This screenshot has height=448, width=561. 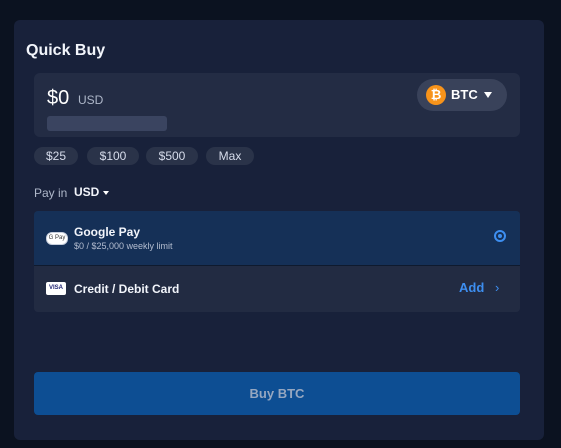 I want to click on buy-button: Buy BTC, so click(x=277, y=393).